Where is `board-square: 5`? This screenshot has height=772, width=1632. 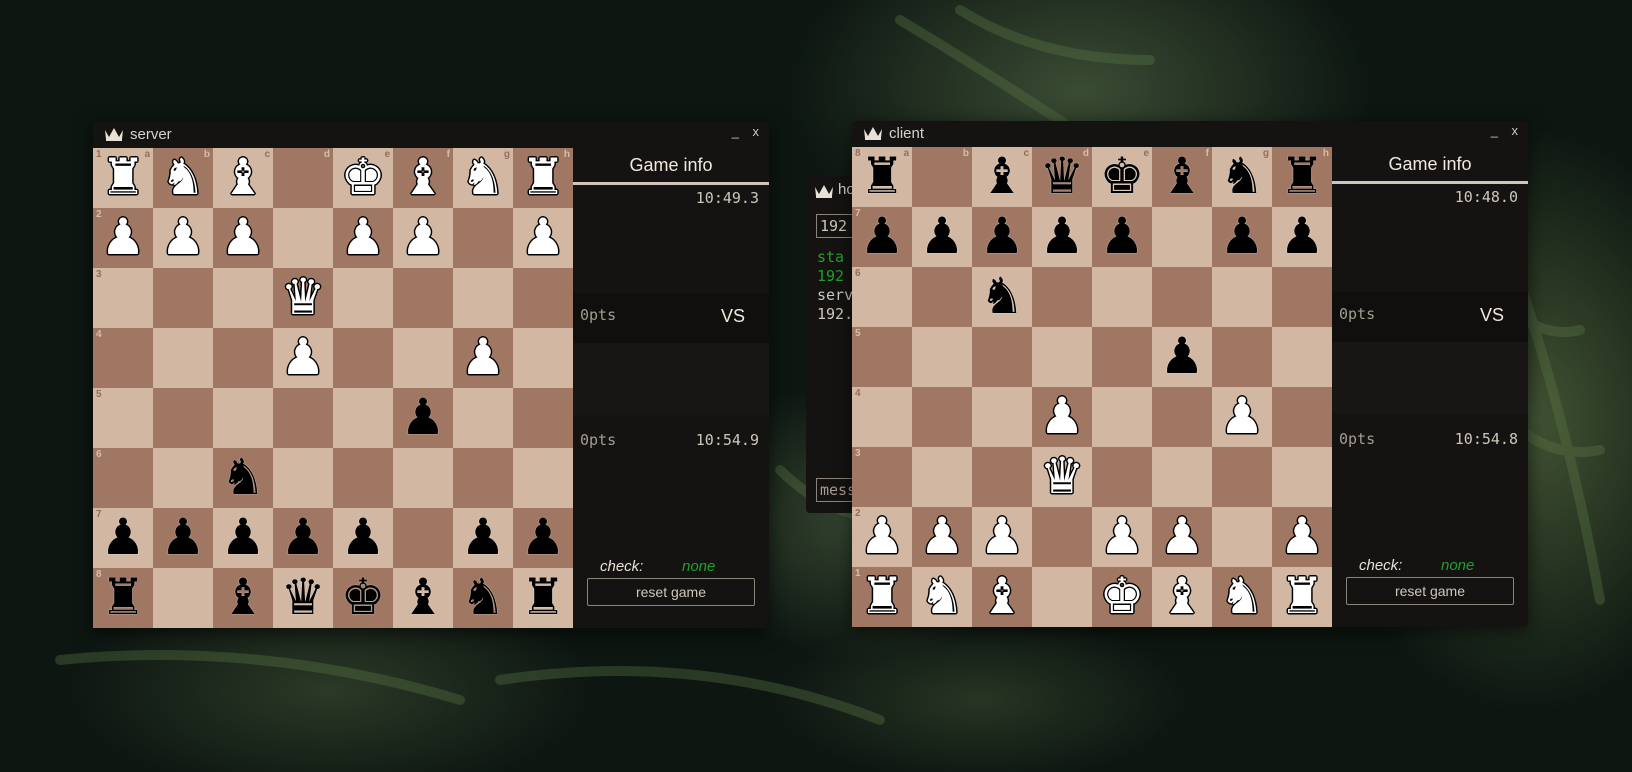
board-square: 5 is located at coordinates (882, 357).